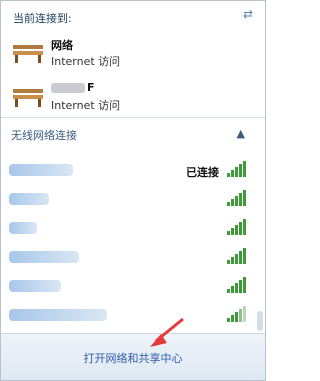 The height and width of the screenshot is (381, 320). I want to click on wifi-status: 已连接, so click(202, 172).